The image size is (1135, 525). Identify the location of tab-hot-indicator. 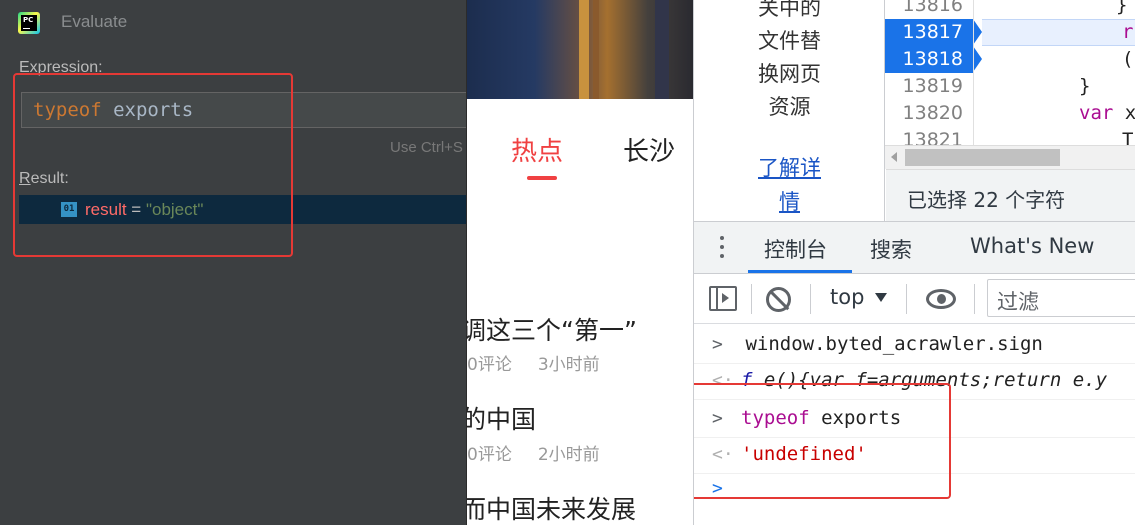
(542, 178).